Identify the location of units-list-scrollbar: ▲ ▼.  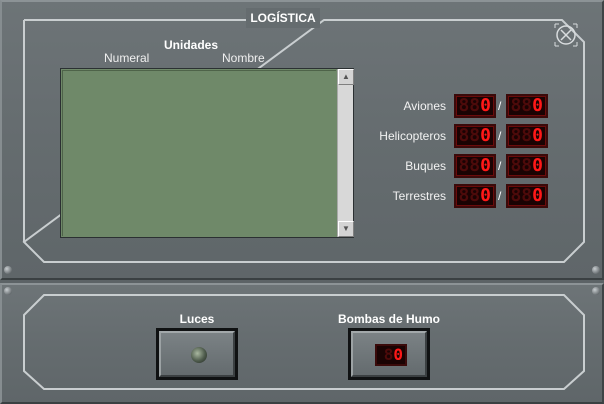
(345, 153).